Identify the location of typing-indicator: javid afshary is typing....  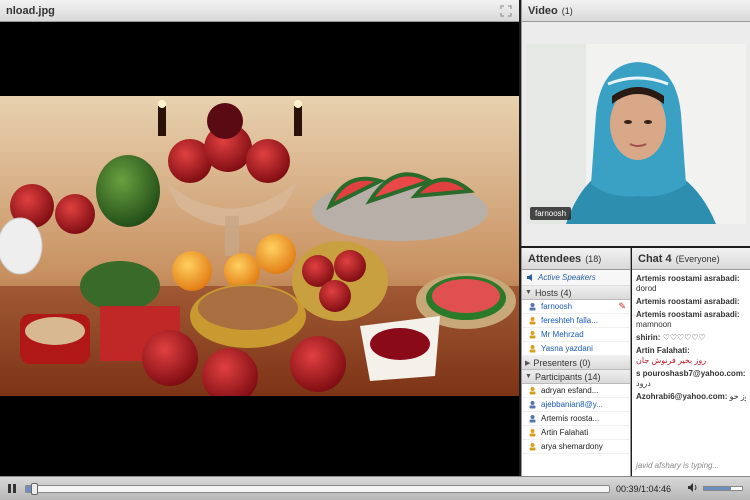
(678, 465).